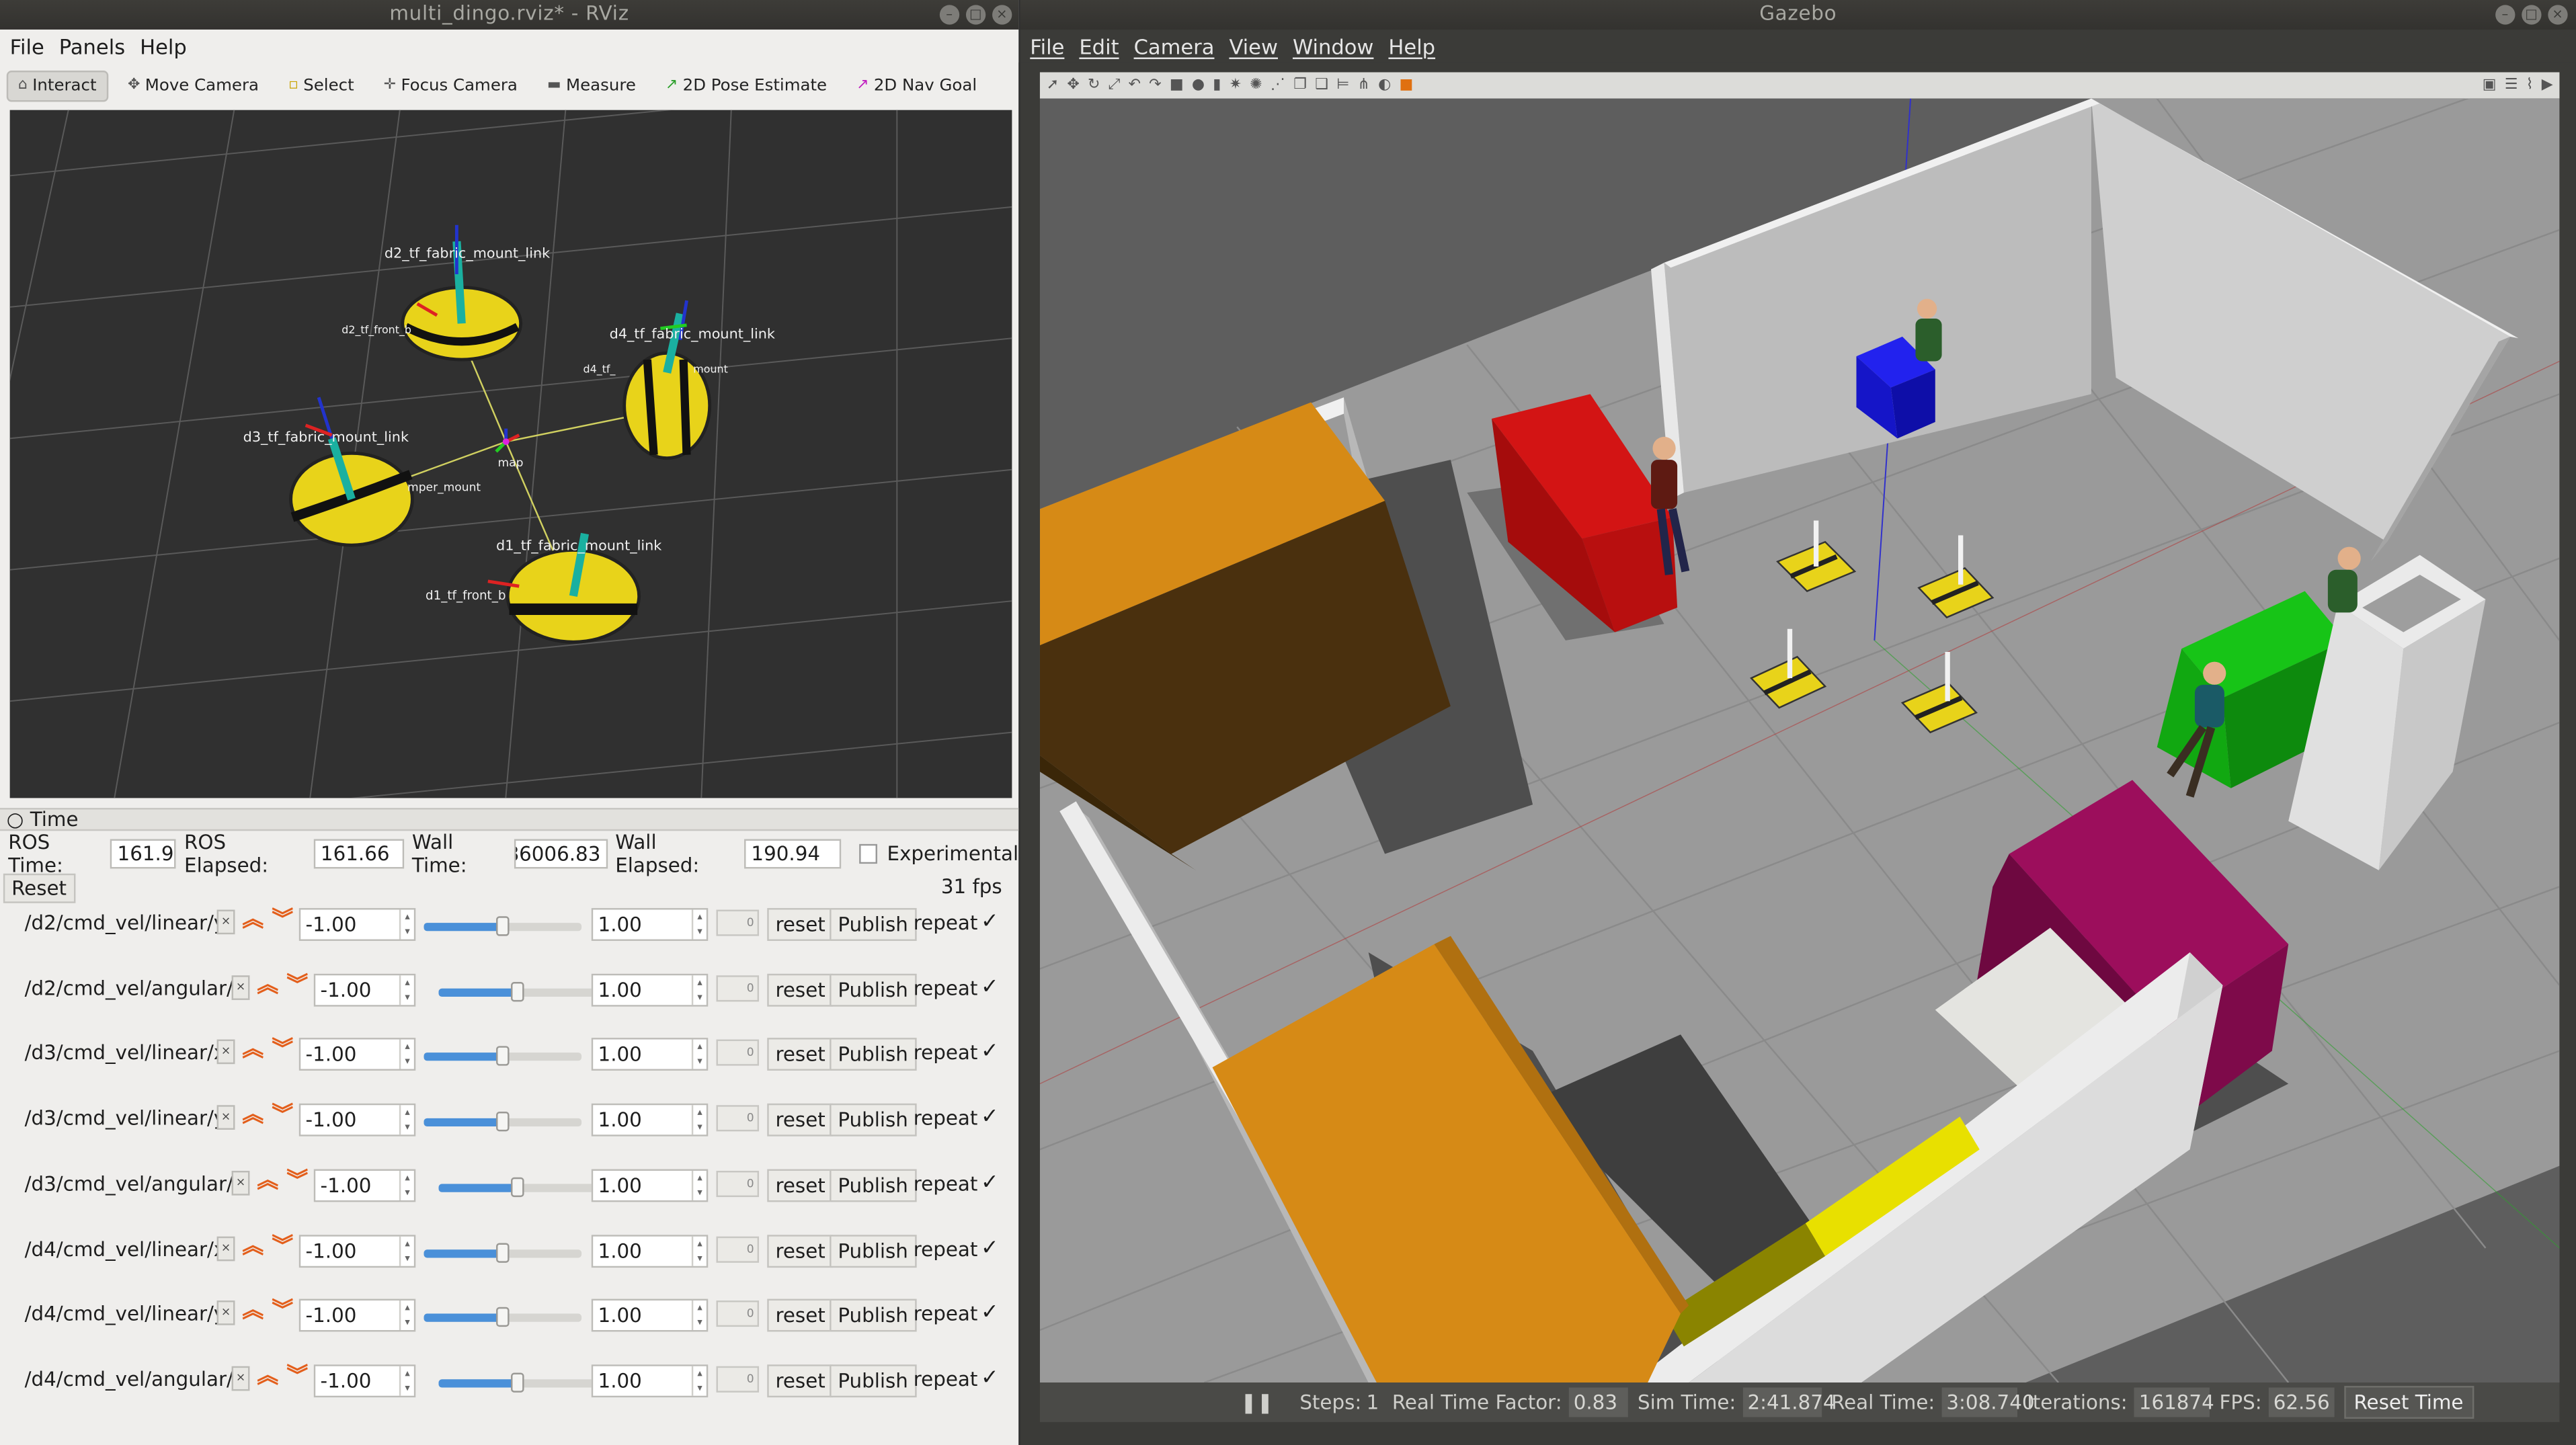 The image size is (2576, 1445). Describe the element at coordinates (321, 85) in the screenshot. I see `select-button: ▫ Select` at that location.